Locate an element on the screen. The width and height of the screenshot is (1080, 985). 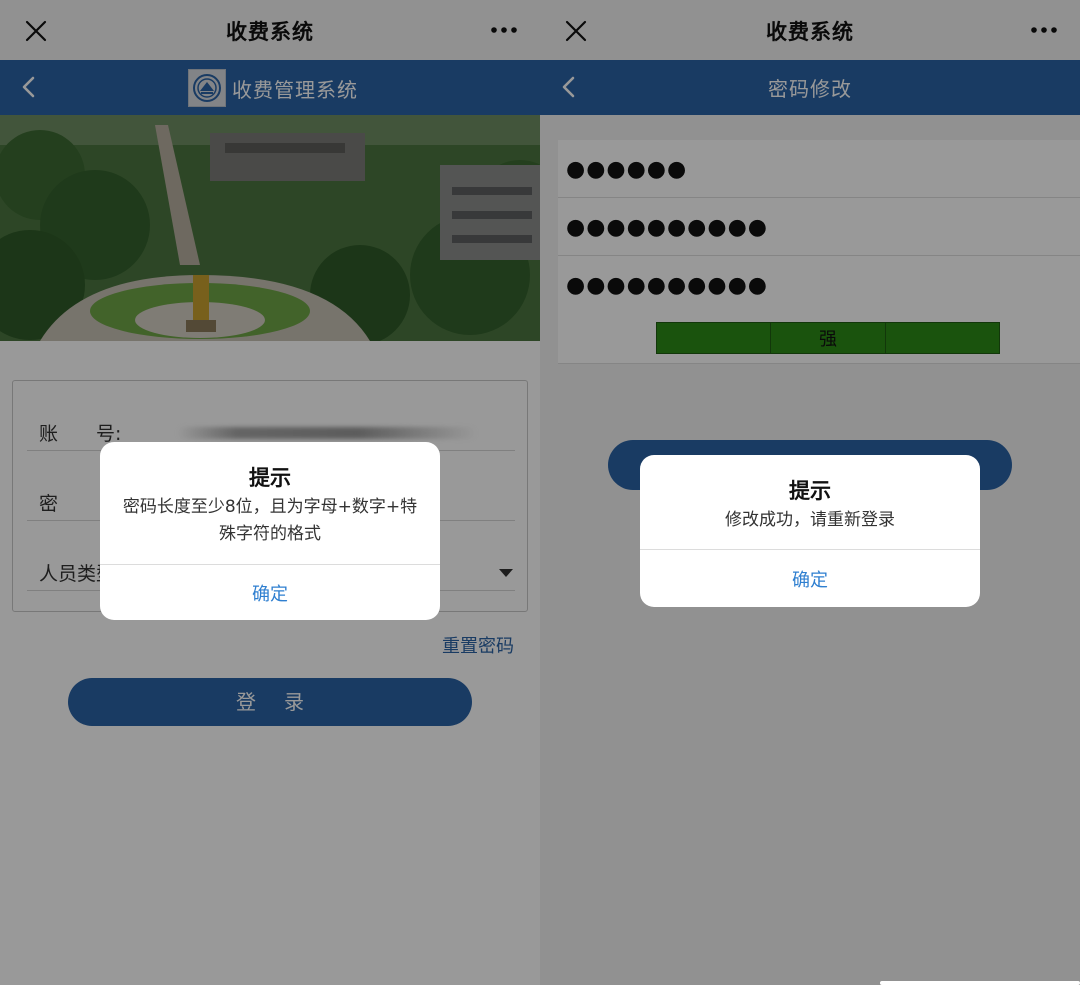
password-rule-dialog: 提示 密码长度至少8位，且为字母+数字+特殊字符的格式 确定 is located at coordinates (270, 531).